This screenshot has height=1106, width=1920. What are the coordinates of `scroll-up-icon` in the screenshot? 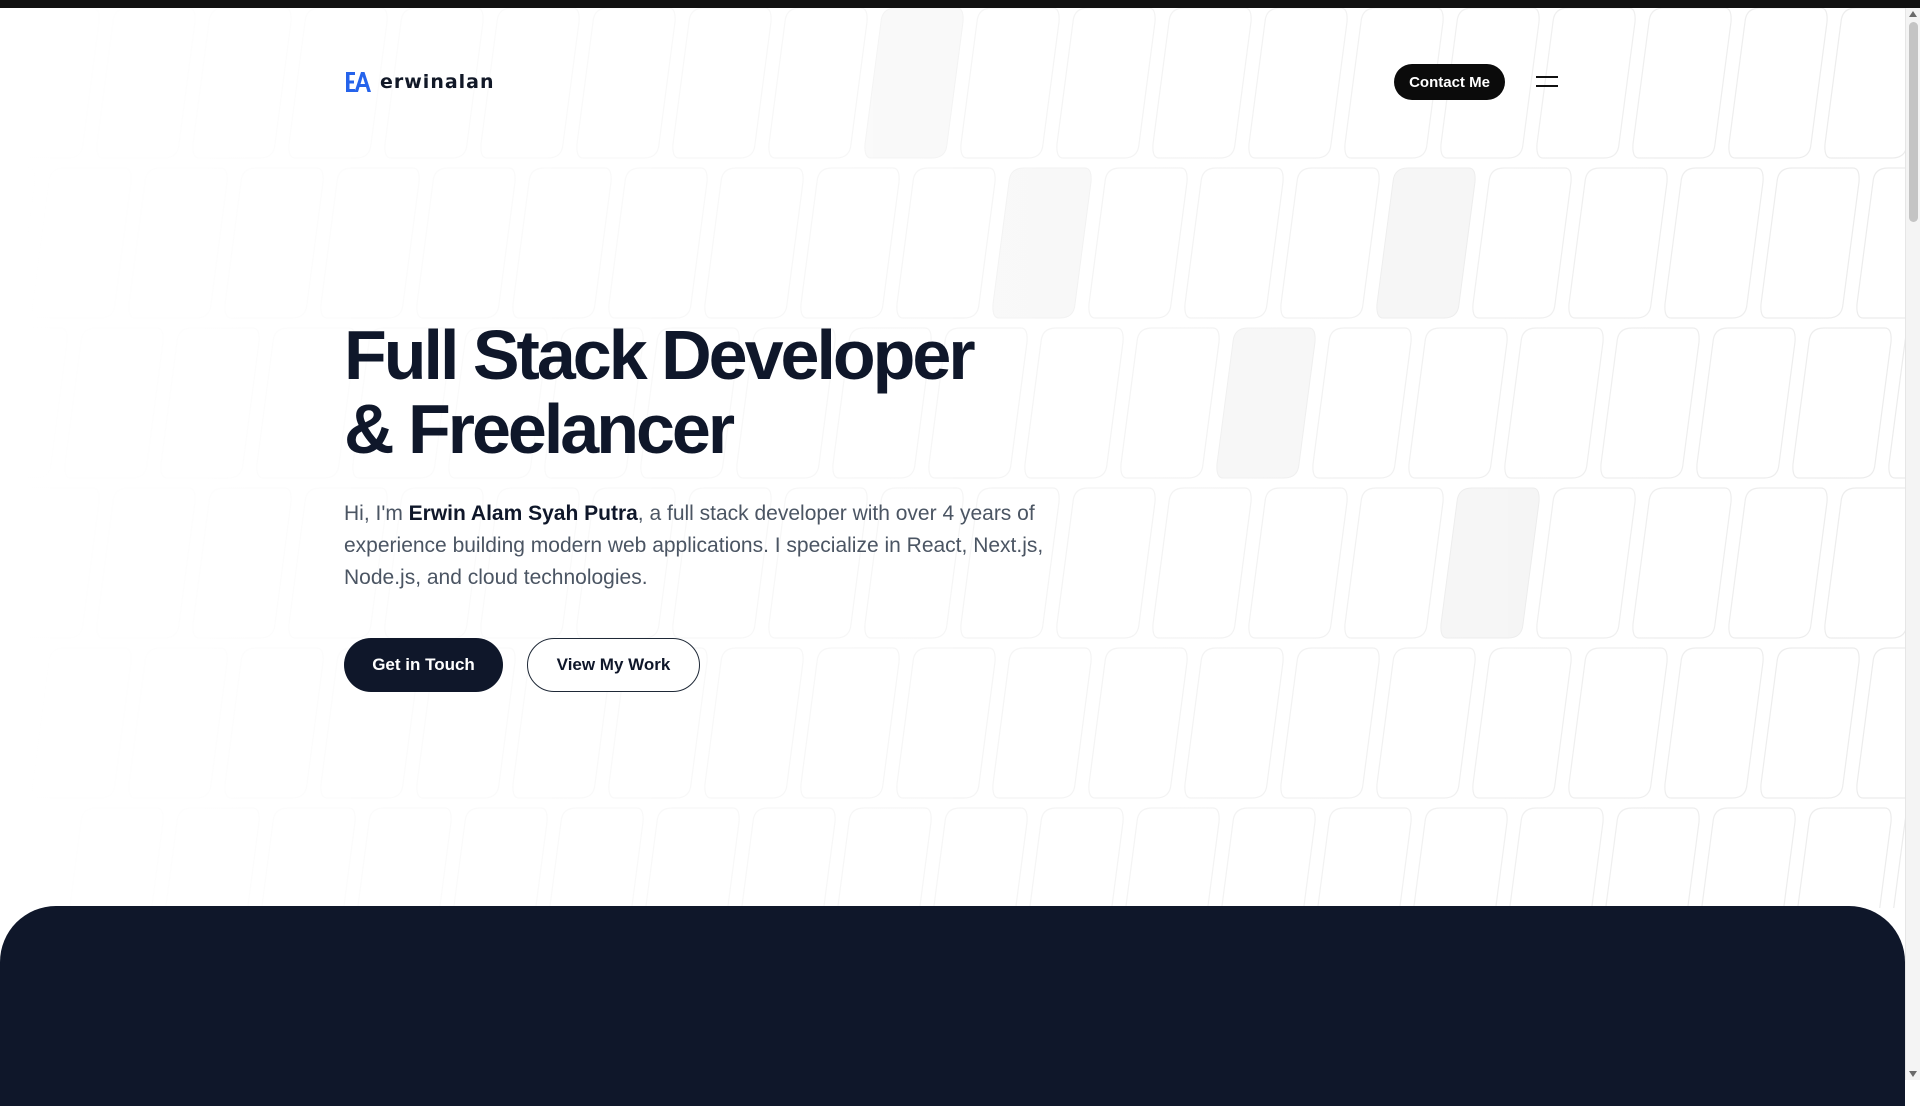 It's located at (1913, 14).